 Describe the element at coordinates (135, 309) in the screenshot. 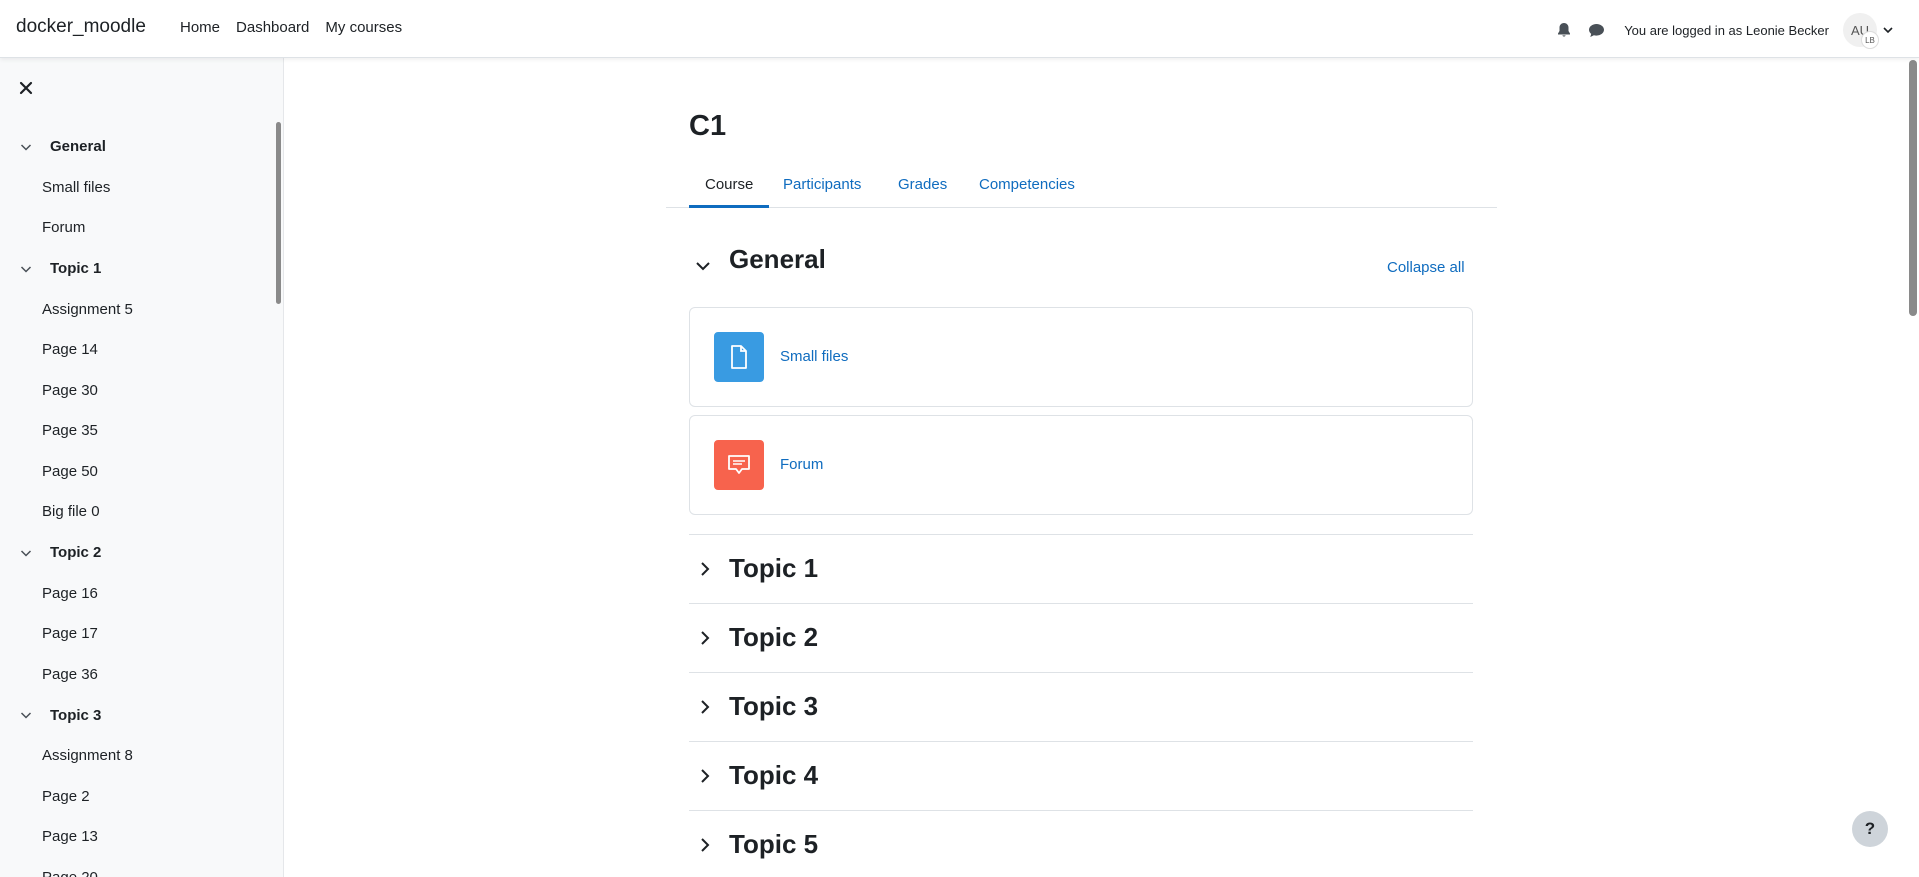

I see `index-item: Assignment 5` at that location.